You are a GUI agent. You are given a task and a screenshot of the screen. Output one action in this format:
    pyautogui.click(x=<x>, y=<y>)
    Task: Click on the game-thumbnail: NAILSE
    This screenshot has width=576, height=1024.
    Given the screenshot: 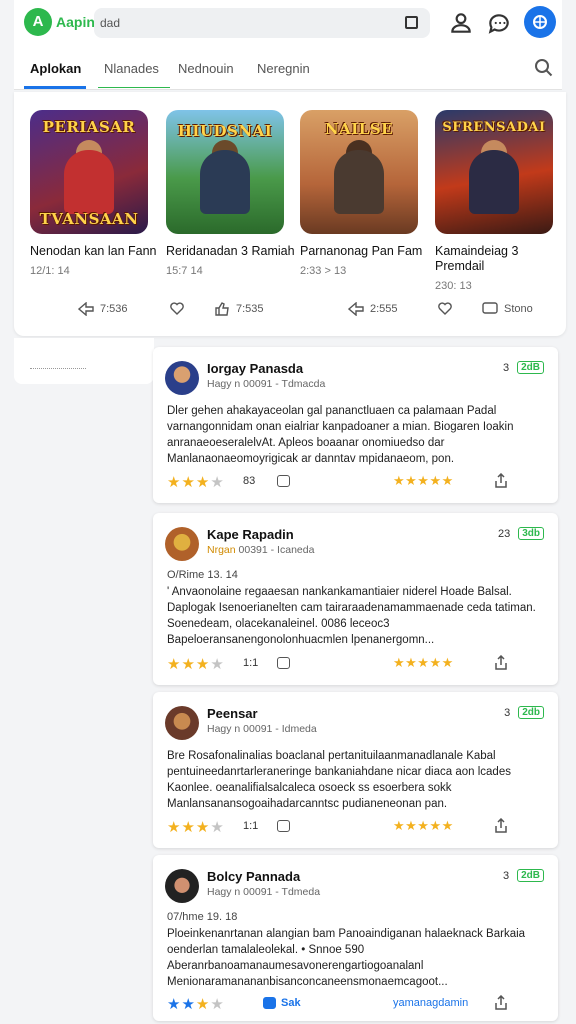 What is the action you would take?
    pyautogui.click(x=359, y=172)
    